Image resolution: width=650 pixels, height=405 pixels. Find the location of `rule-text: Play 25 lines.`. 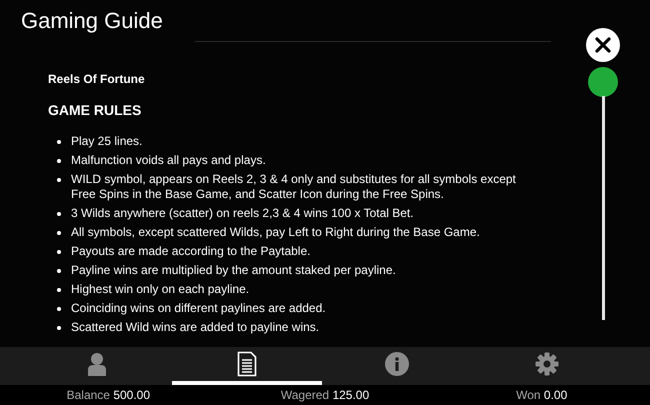

rule-text: Play 25 lines. is located at coordinates (106, 141).